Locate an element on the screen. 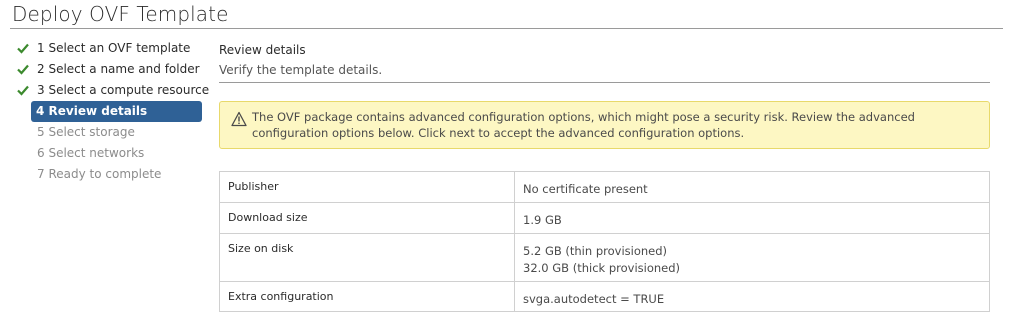 This screenshot has height=330, width=1011. detail-value-line: 5.2 GB (thin provisioned) is located at coordinates (595, 251).